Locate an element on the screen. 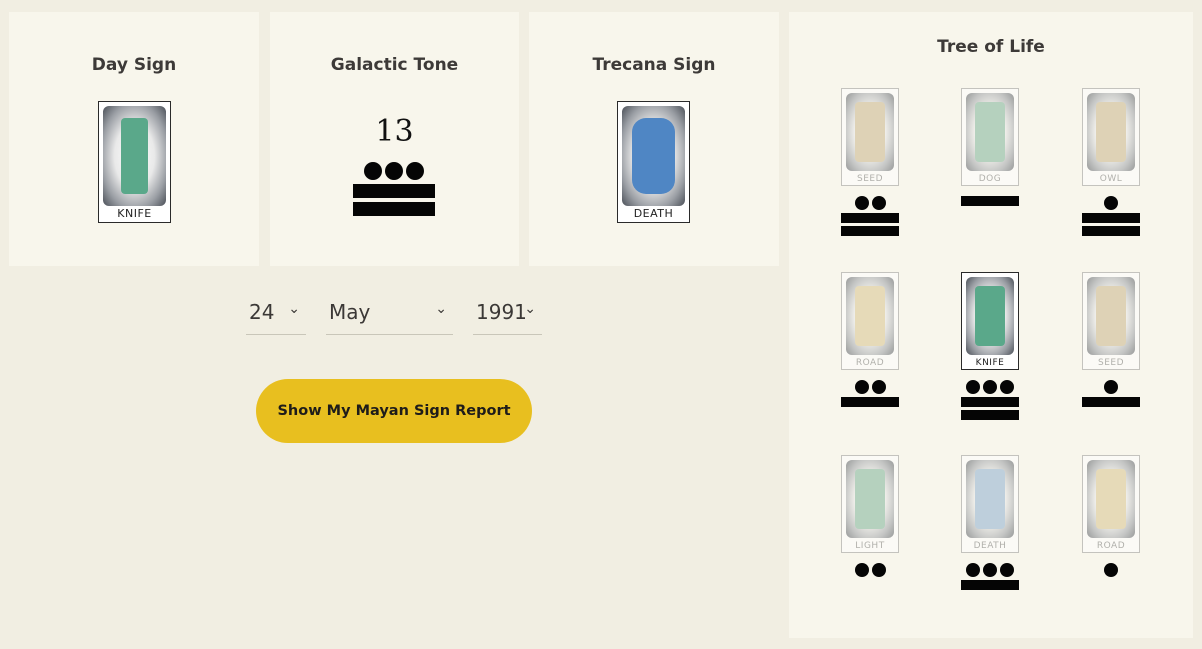 The width and height of the screenshot is (1202, 649). day-sign-title: Day Sign is located at coordinates (134, 65).